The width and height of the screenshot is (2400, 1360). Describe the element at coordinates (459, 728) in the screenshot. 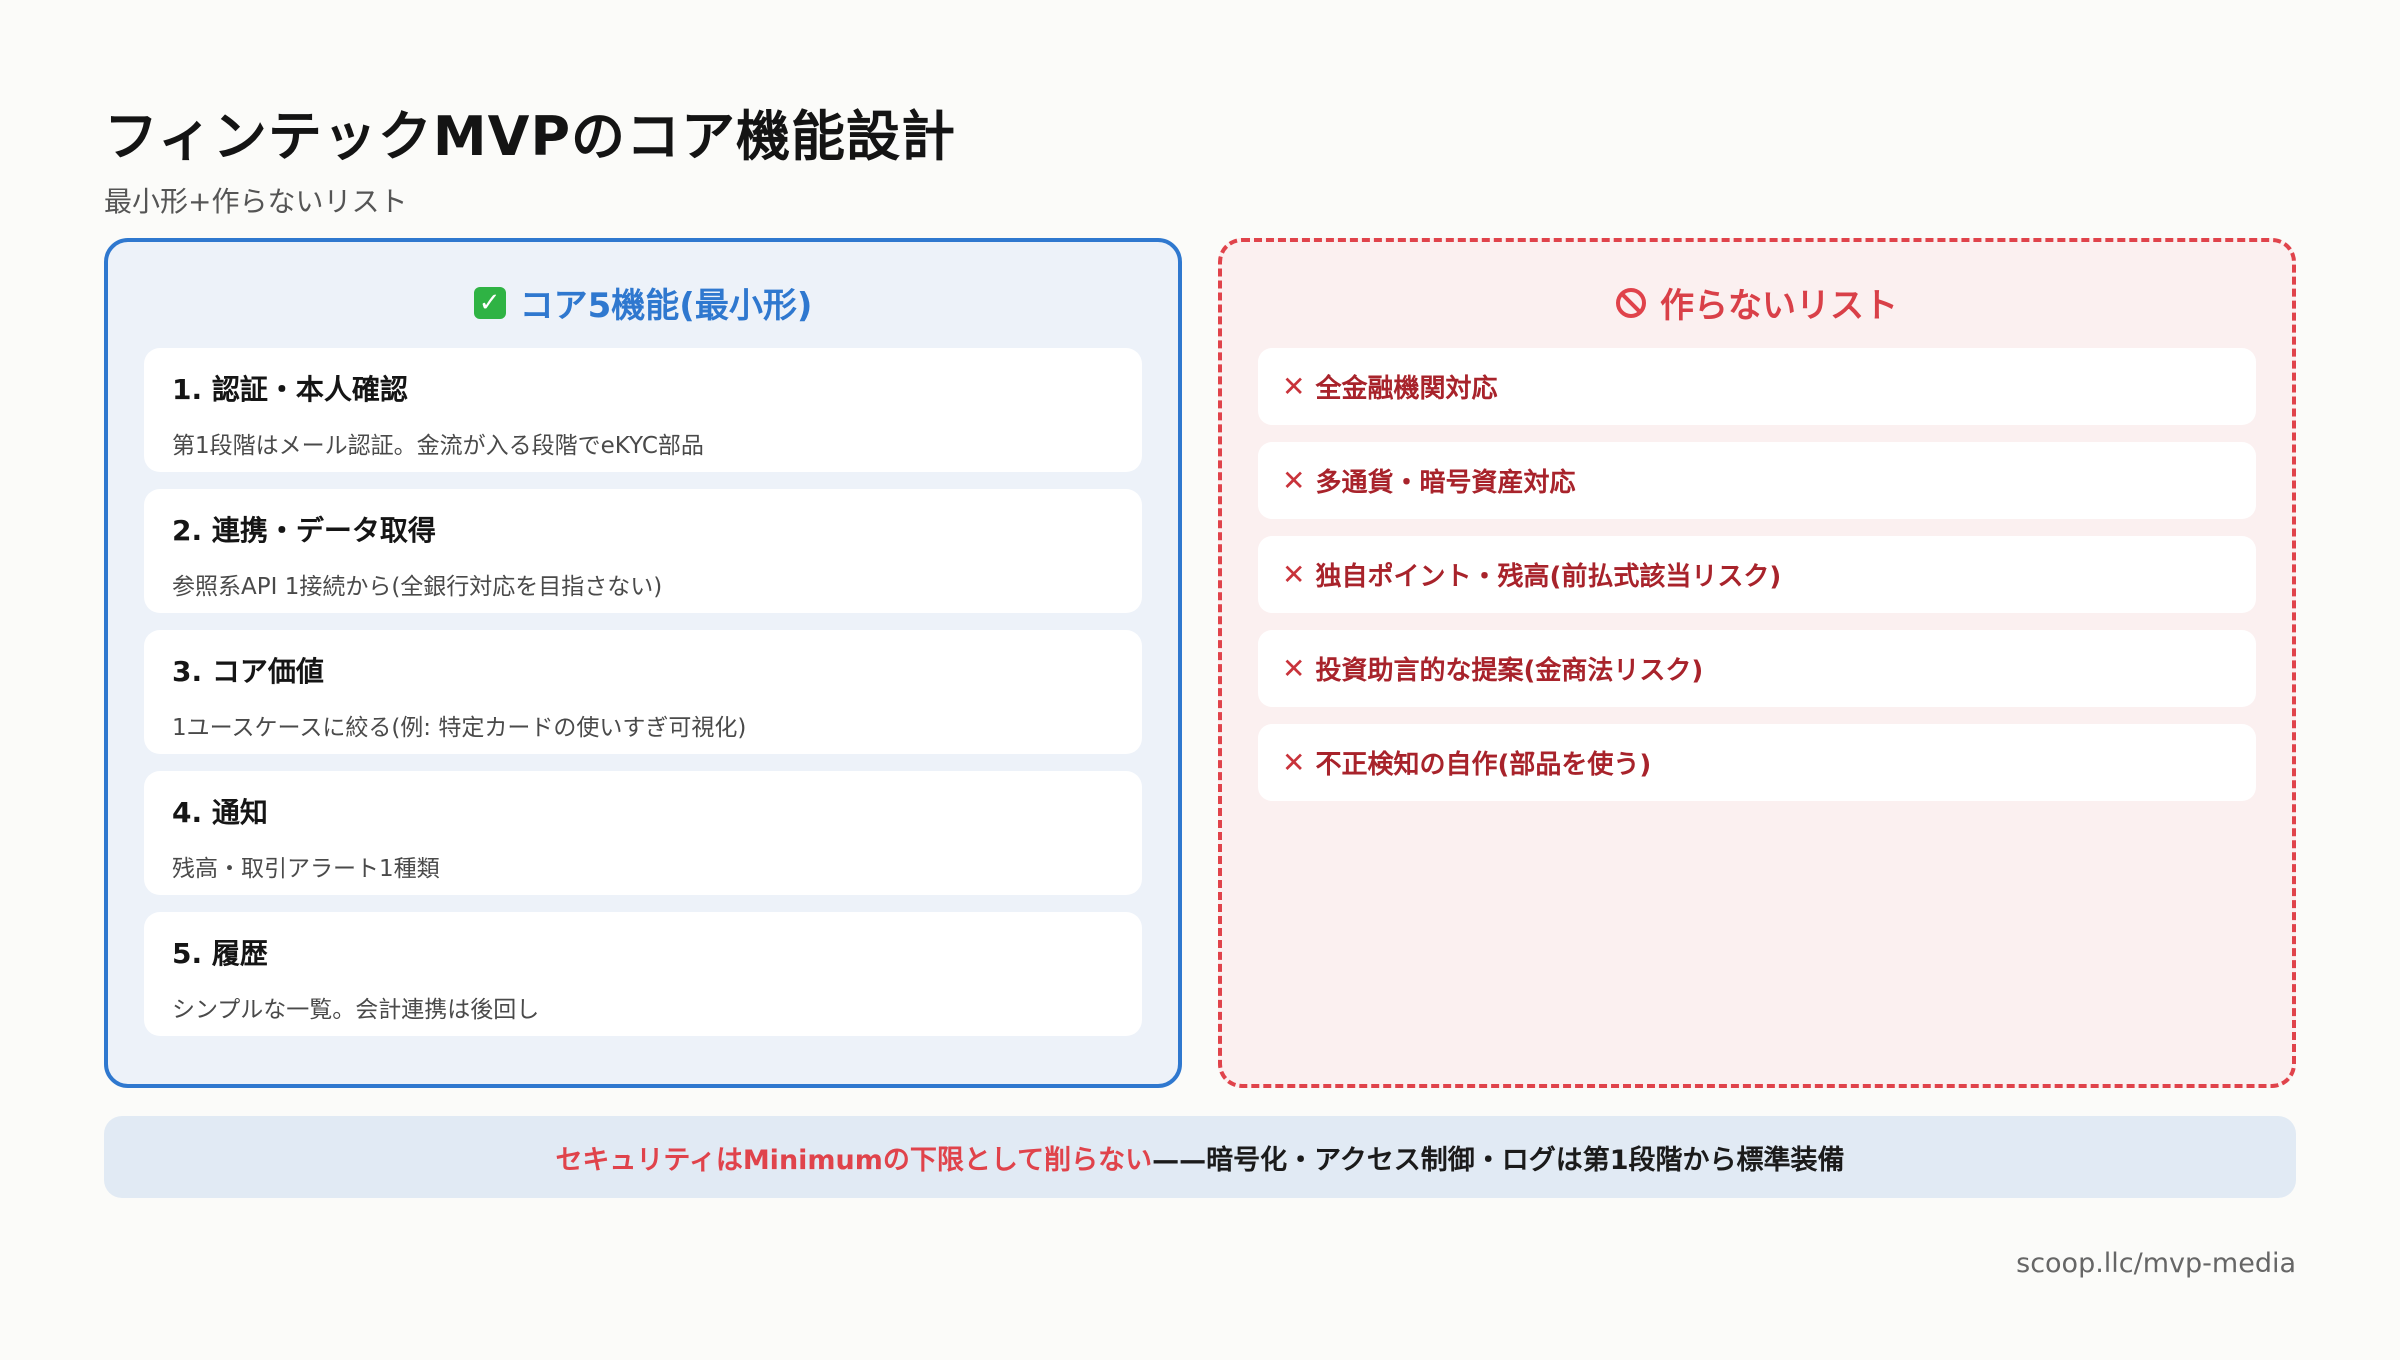

I see `feature-description: 1ユースケースに絞る(例: 特定カードの使いすぎ可視化)` at that location.